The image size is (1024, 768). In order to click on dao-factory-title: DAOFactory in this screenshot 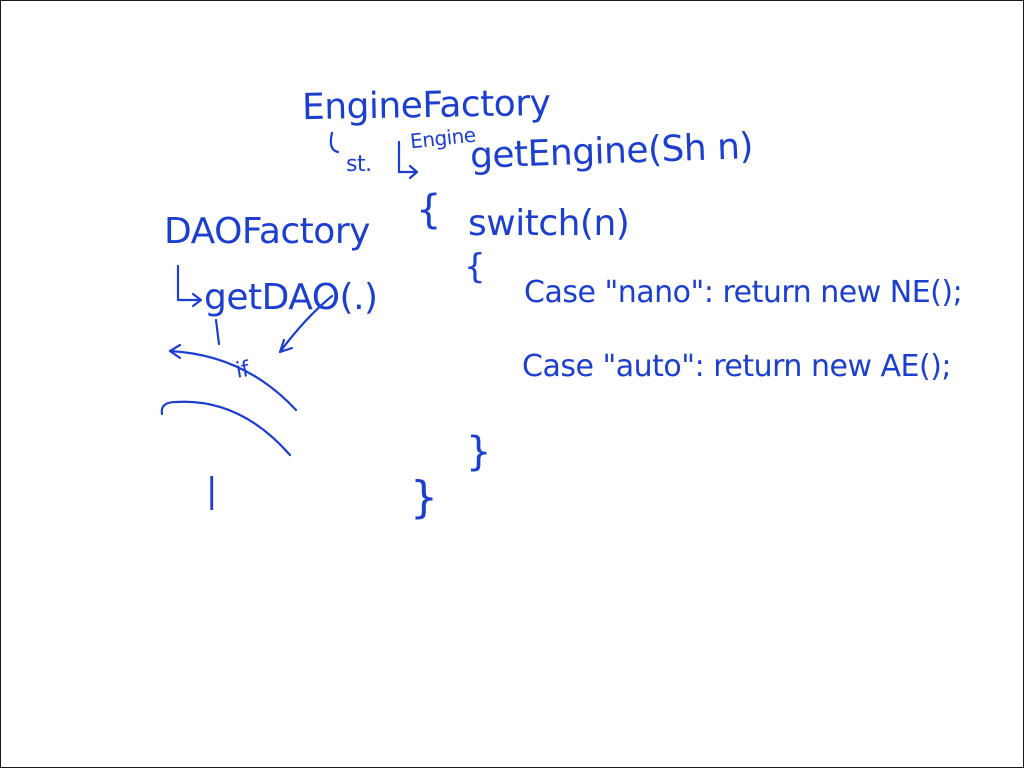, I will do `click(267, 231)`.